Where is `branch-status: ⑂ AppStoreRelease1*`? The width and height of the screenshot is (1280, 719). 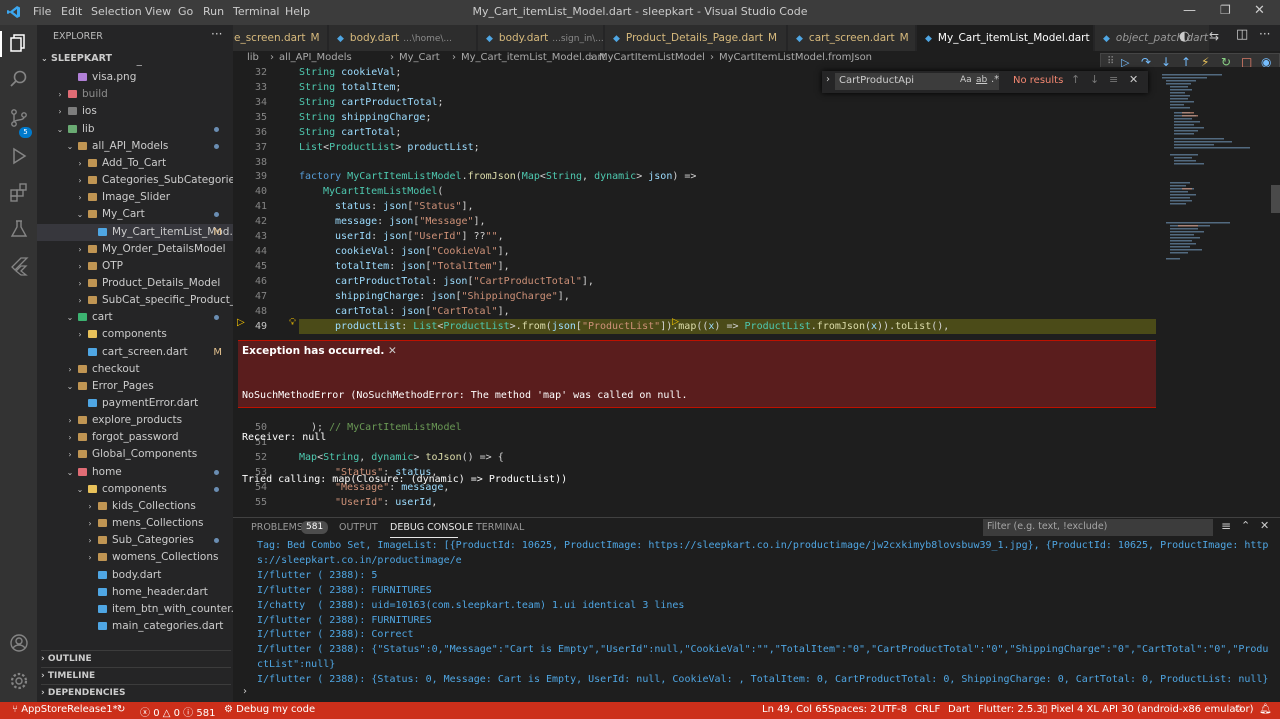
branch-status: ⑂ AppStoreRelease1* is located at coordinates (65, 709).